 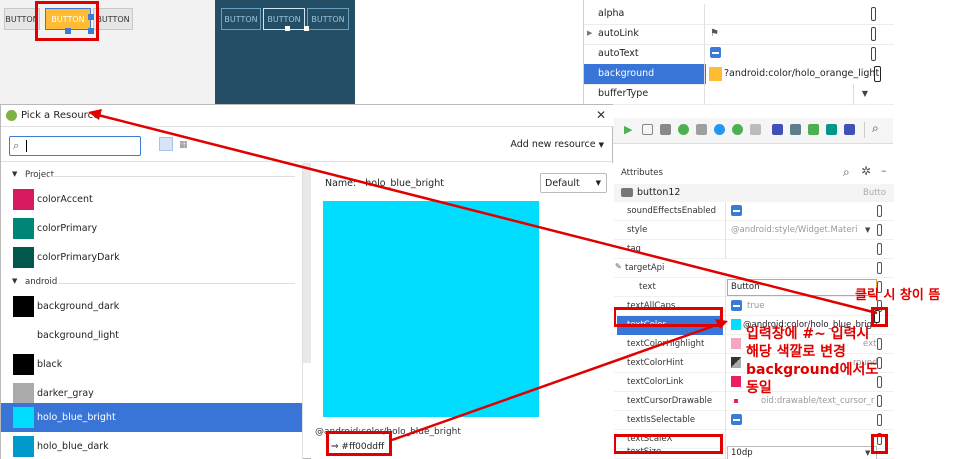 I want to click on arrowhead, so click(x=95, y=114).